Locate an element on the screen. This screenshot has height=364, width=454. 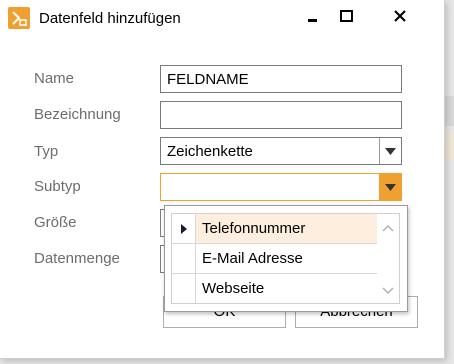
typ-combobox: Zeichenkette is located at coordinates (281, 151).